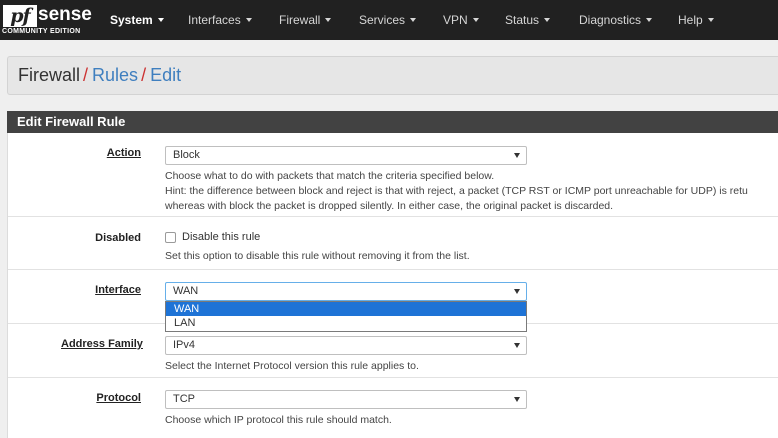 Image resolution: width=778 pixels, height=438 pixels. What do you see at coordinates (346, 155) in the screenshot?
I see `action-select: Block` at bounding box center [346, 155].